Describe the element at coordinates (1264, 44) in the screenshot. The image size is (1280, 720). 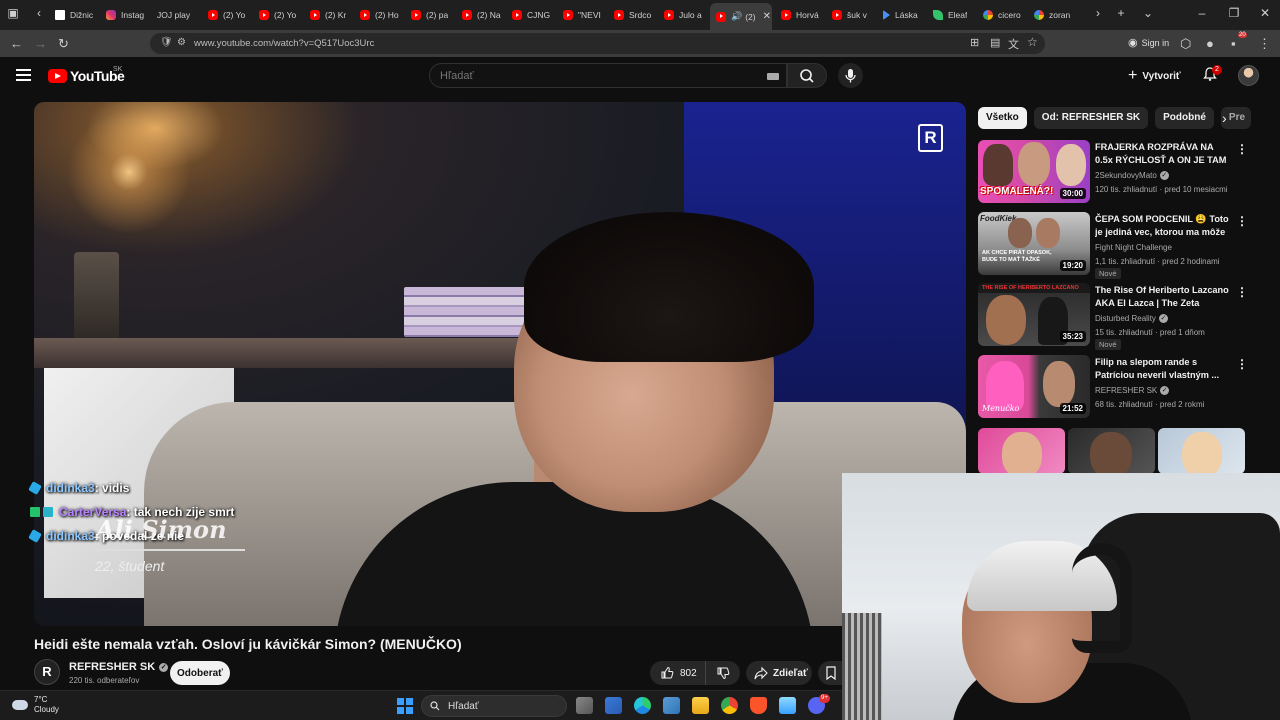
I see `browser-menu-icon: ⋮` at that location.